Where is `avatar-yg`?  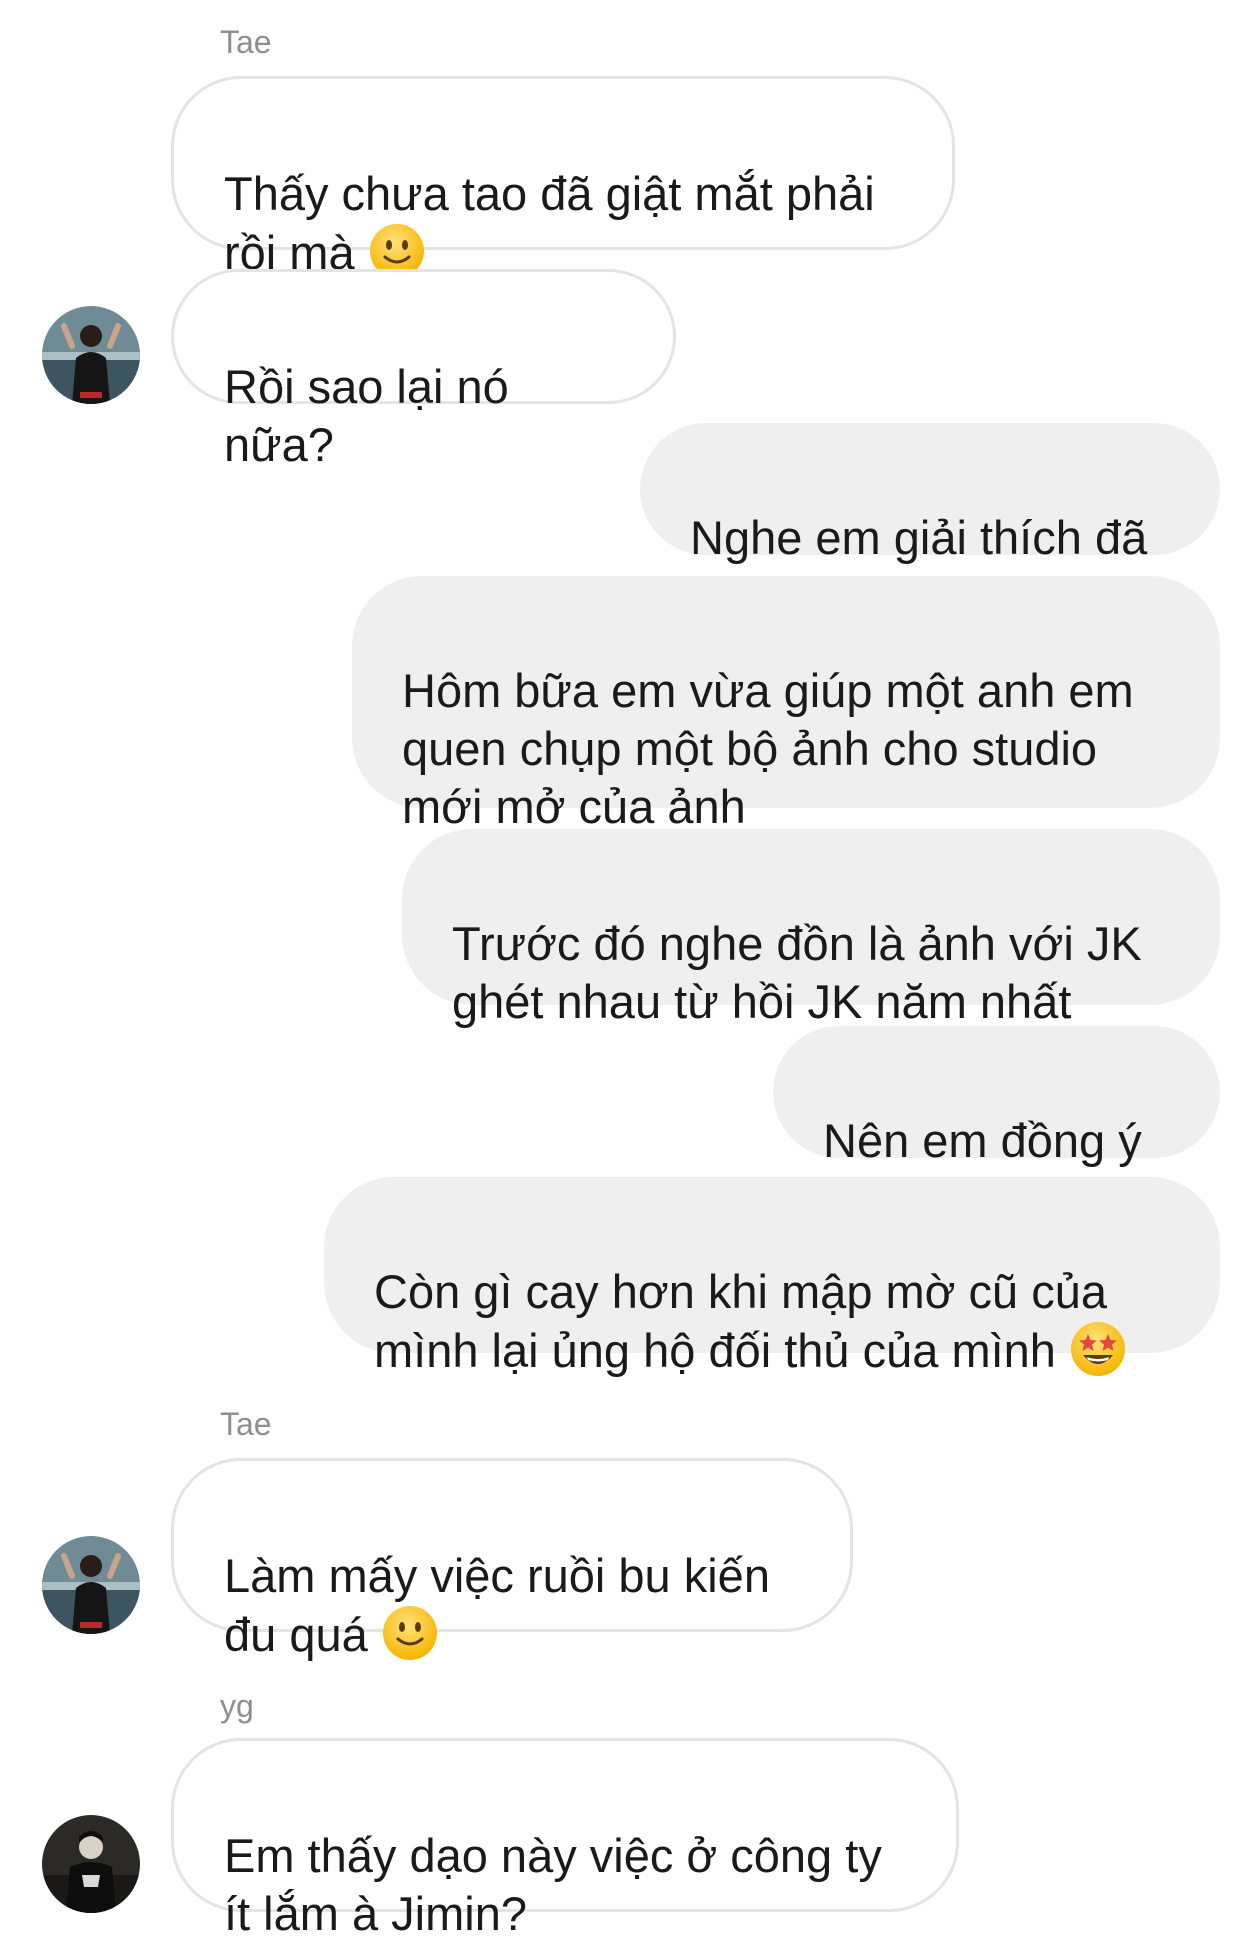 avatar-yg is located at coordinates (91, 1864).